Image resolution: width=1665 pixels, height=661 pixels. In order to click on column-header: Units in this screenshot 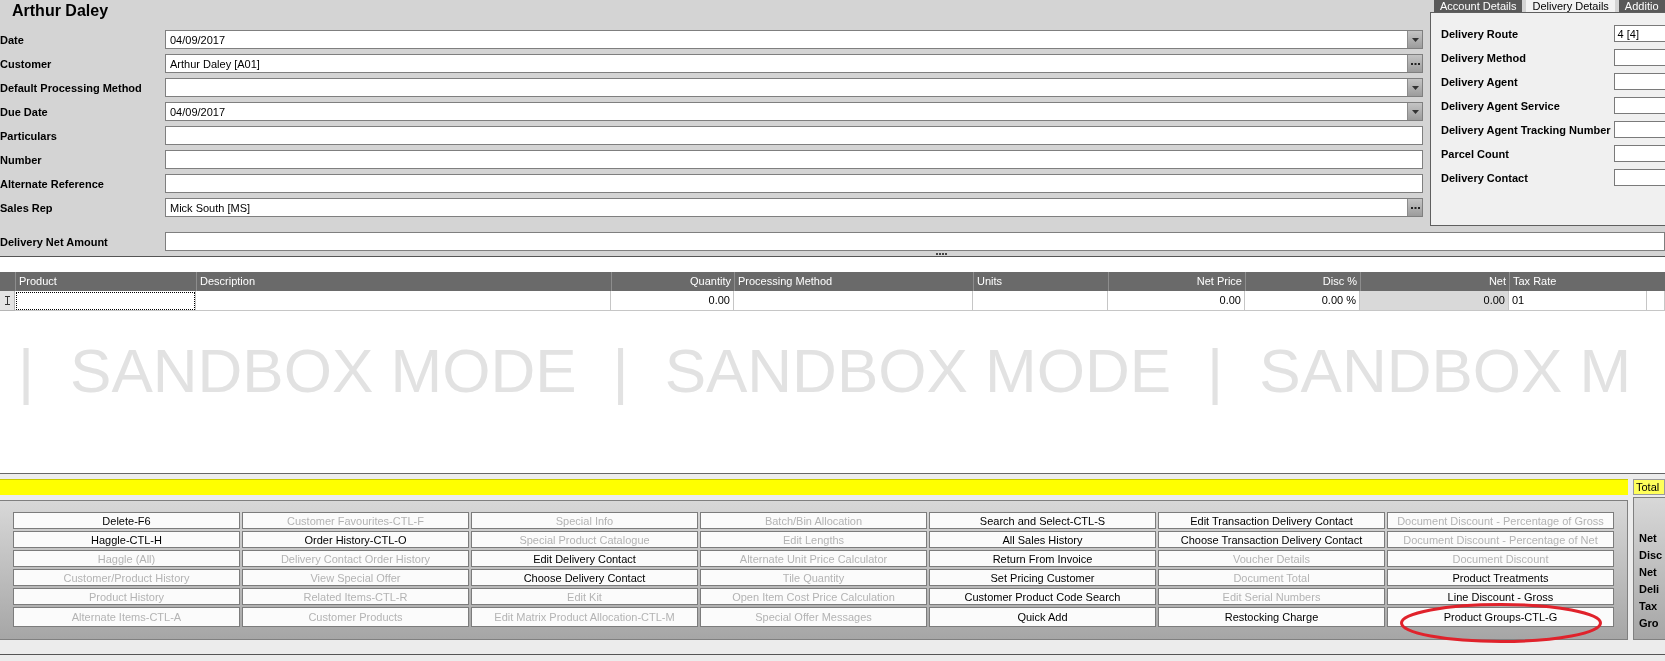, I will do `click(1040, 281)`.